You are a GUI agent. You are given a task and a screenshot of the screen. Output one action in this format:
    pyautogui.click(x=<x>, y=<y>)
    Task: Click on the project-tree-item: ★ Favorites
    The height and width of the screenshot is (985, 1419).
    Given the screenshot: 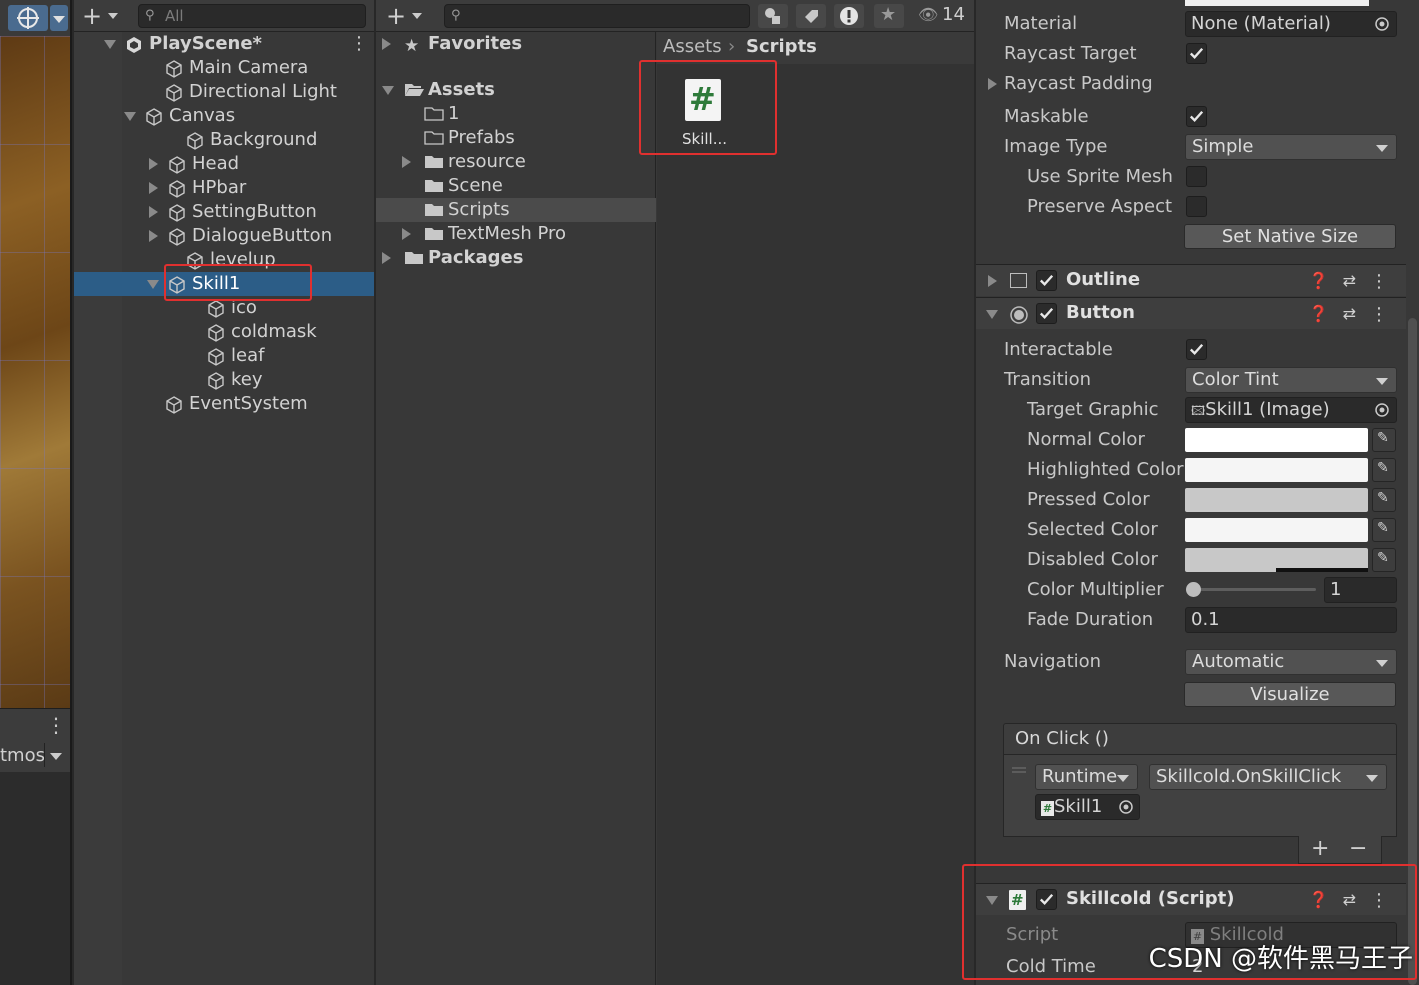 What is the action you would take?
    pyautogui.click(x=516, y=44)
    